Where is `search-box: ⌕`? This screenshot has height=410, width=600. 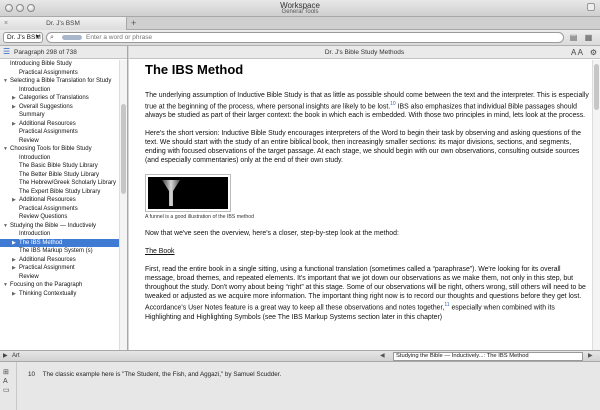 search-box: ⌕ is located at coordinates (305, 37).